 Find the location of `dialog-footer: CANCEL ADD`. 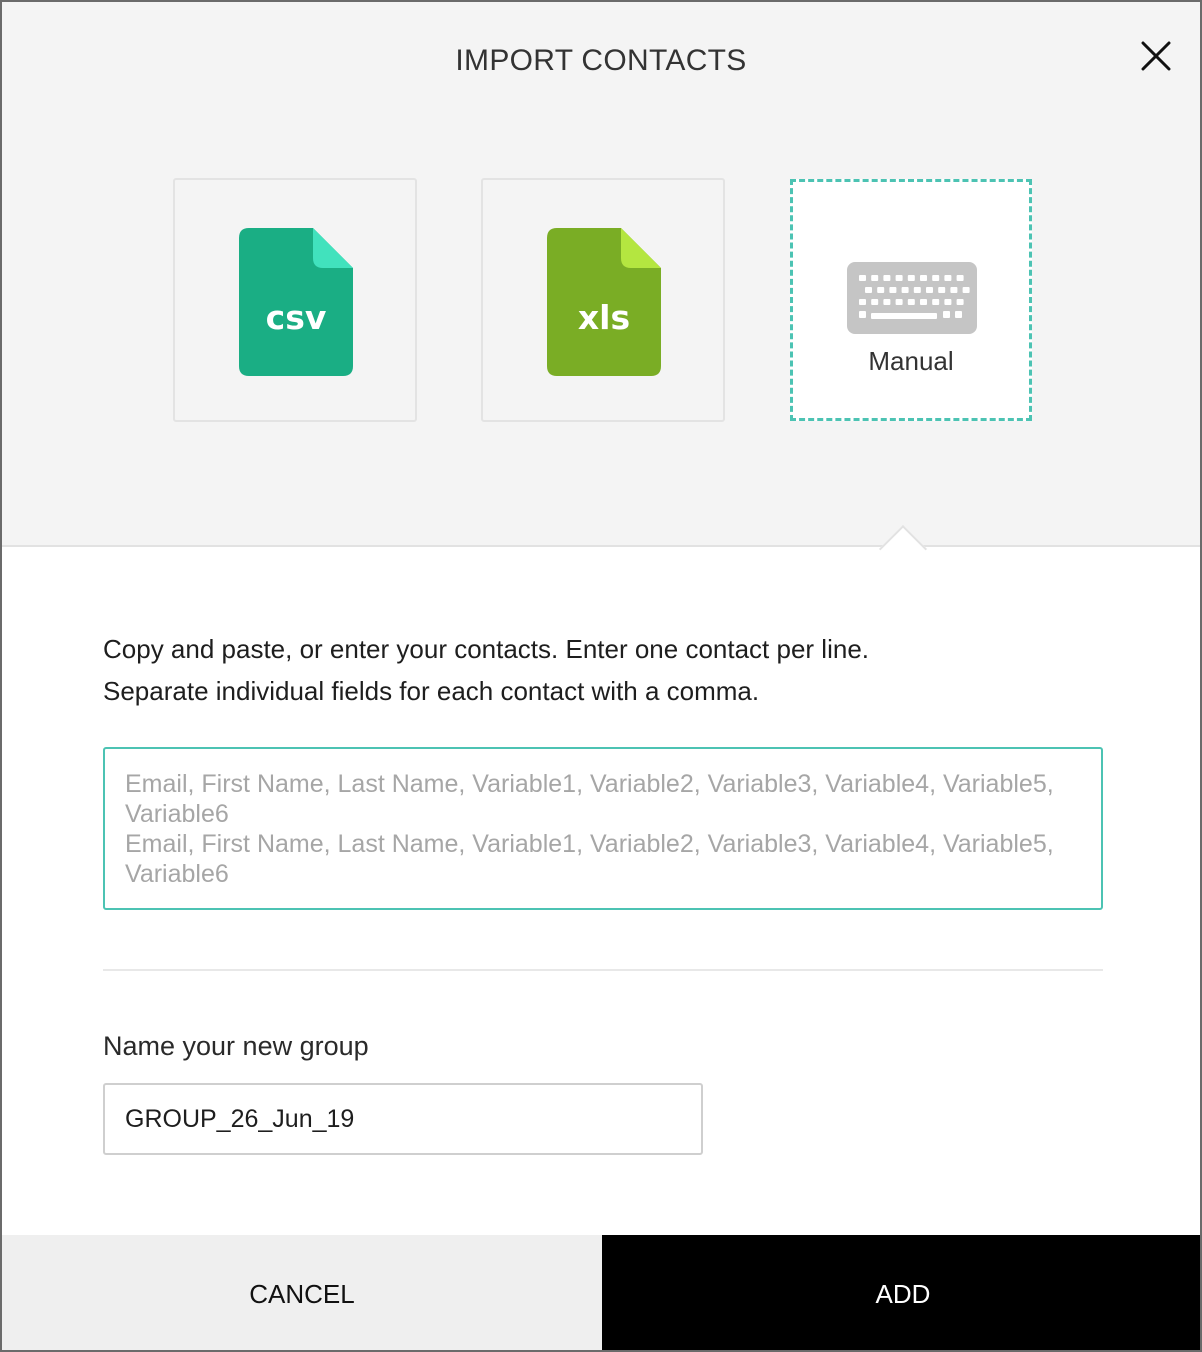

dialog-footer: CANCEL ADD is located at coordinates (601, 1292).